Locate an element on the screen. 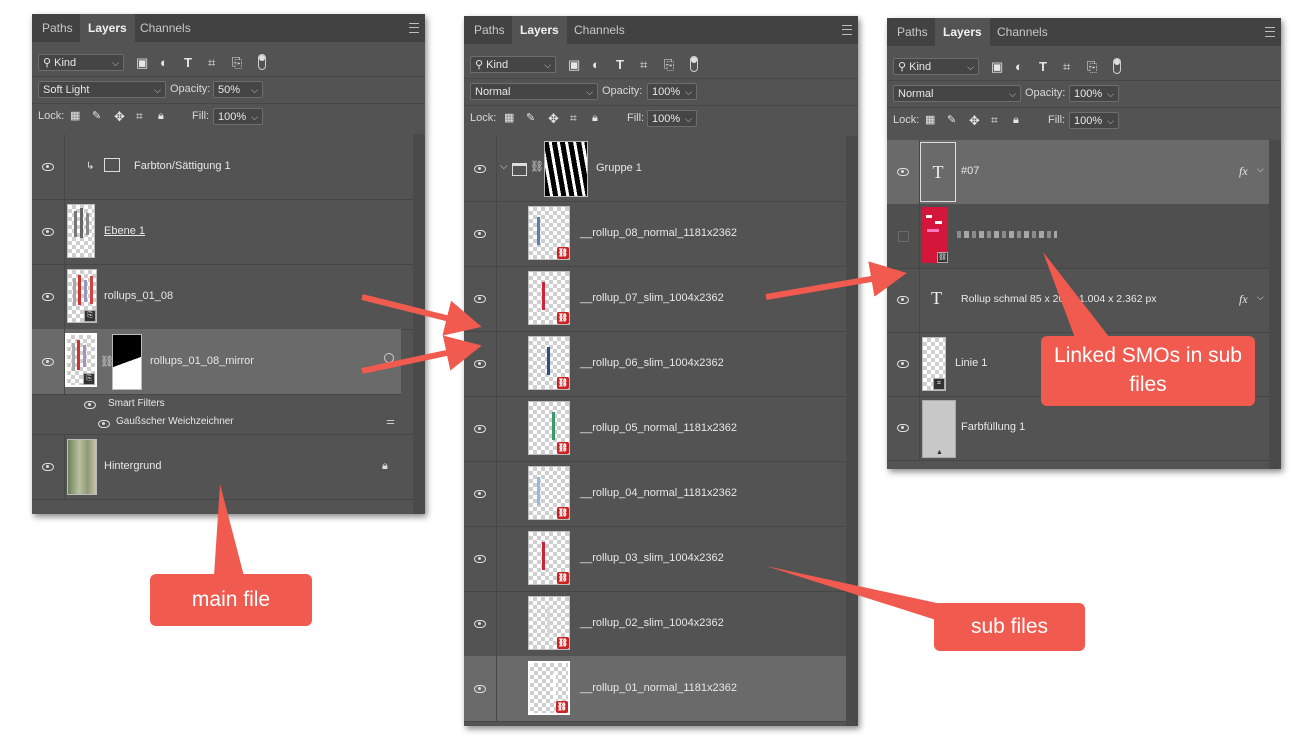 Image resolution: width=1303 pixels, height=740 pixels. linked-smos-callout-text: Linked SMOs in sub files is located at coordinates (1148, 370).